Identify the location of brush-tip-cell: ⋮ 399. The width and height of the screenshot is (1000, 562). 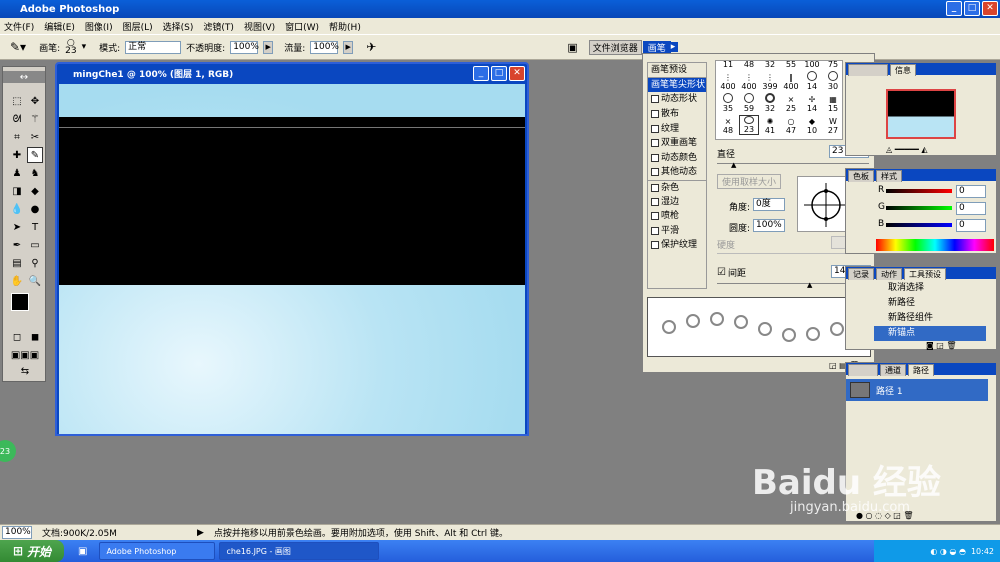
(770, 81).